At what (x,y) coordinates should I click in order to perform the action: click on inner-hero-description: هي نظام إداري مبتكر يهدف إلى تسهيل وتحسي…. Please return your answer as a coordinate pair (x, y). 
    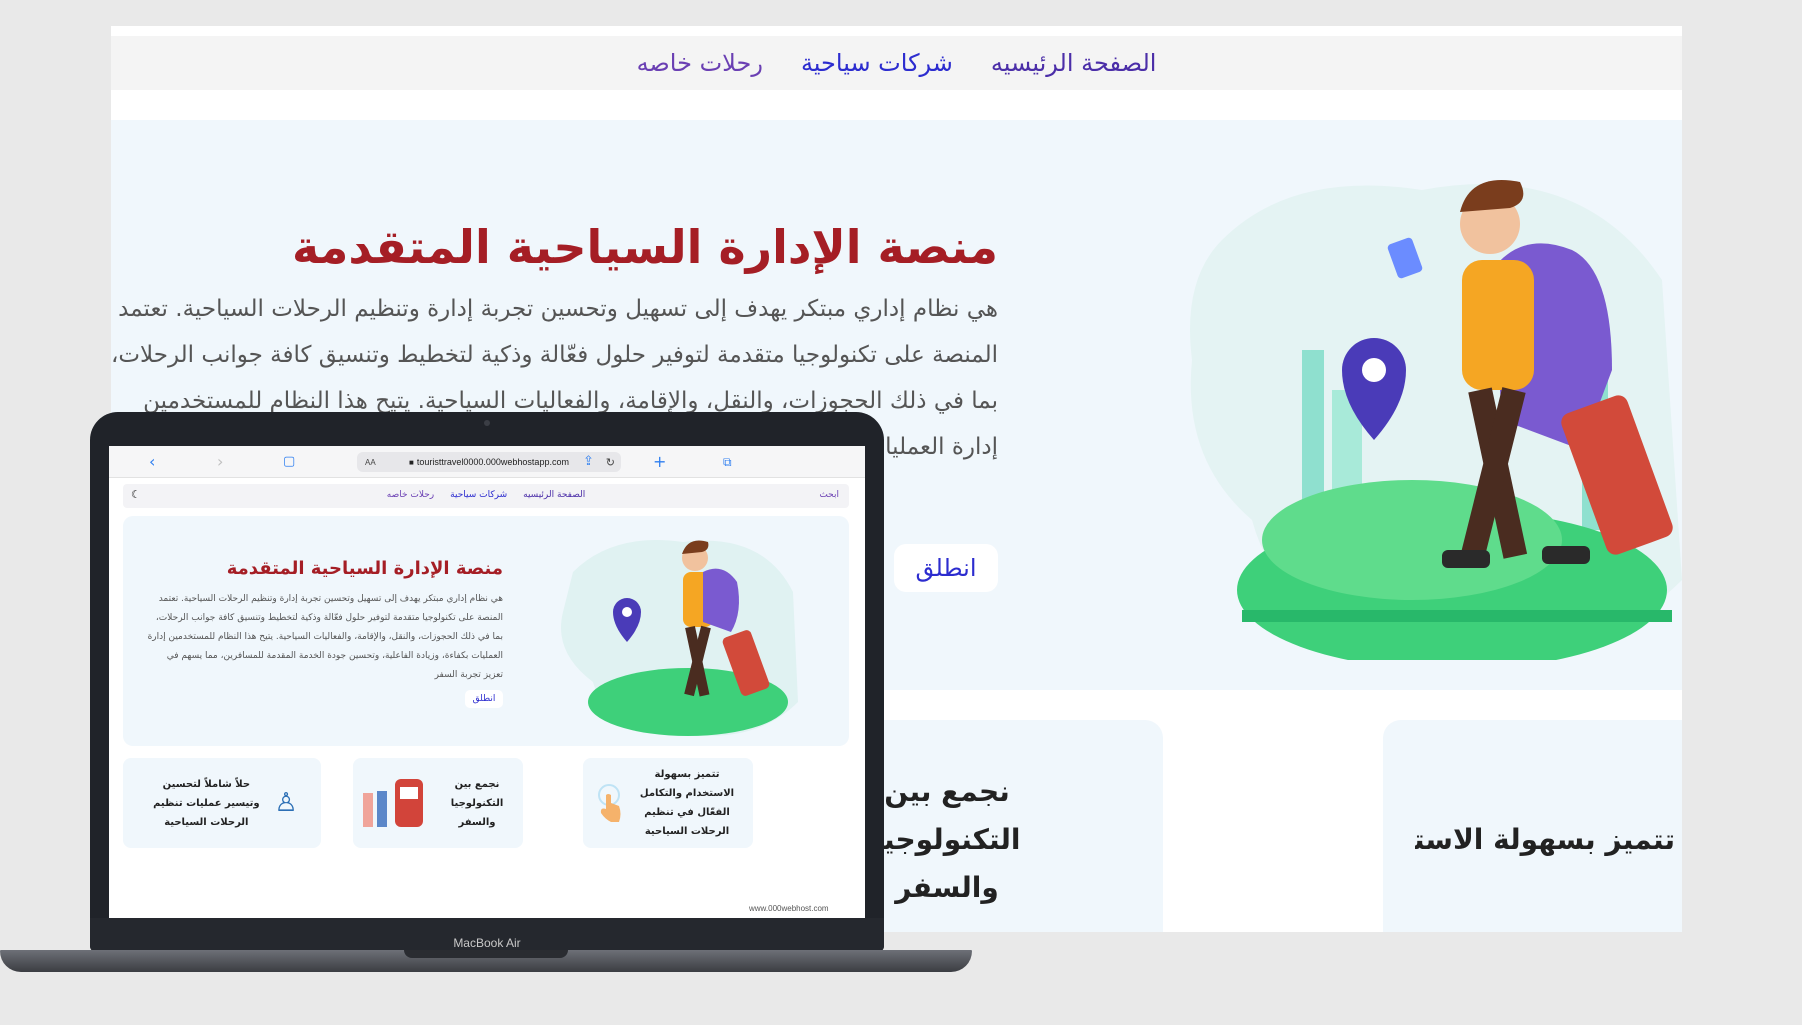
    Looking at the image, I should click on (325, 637).